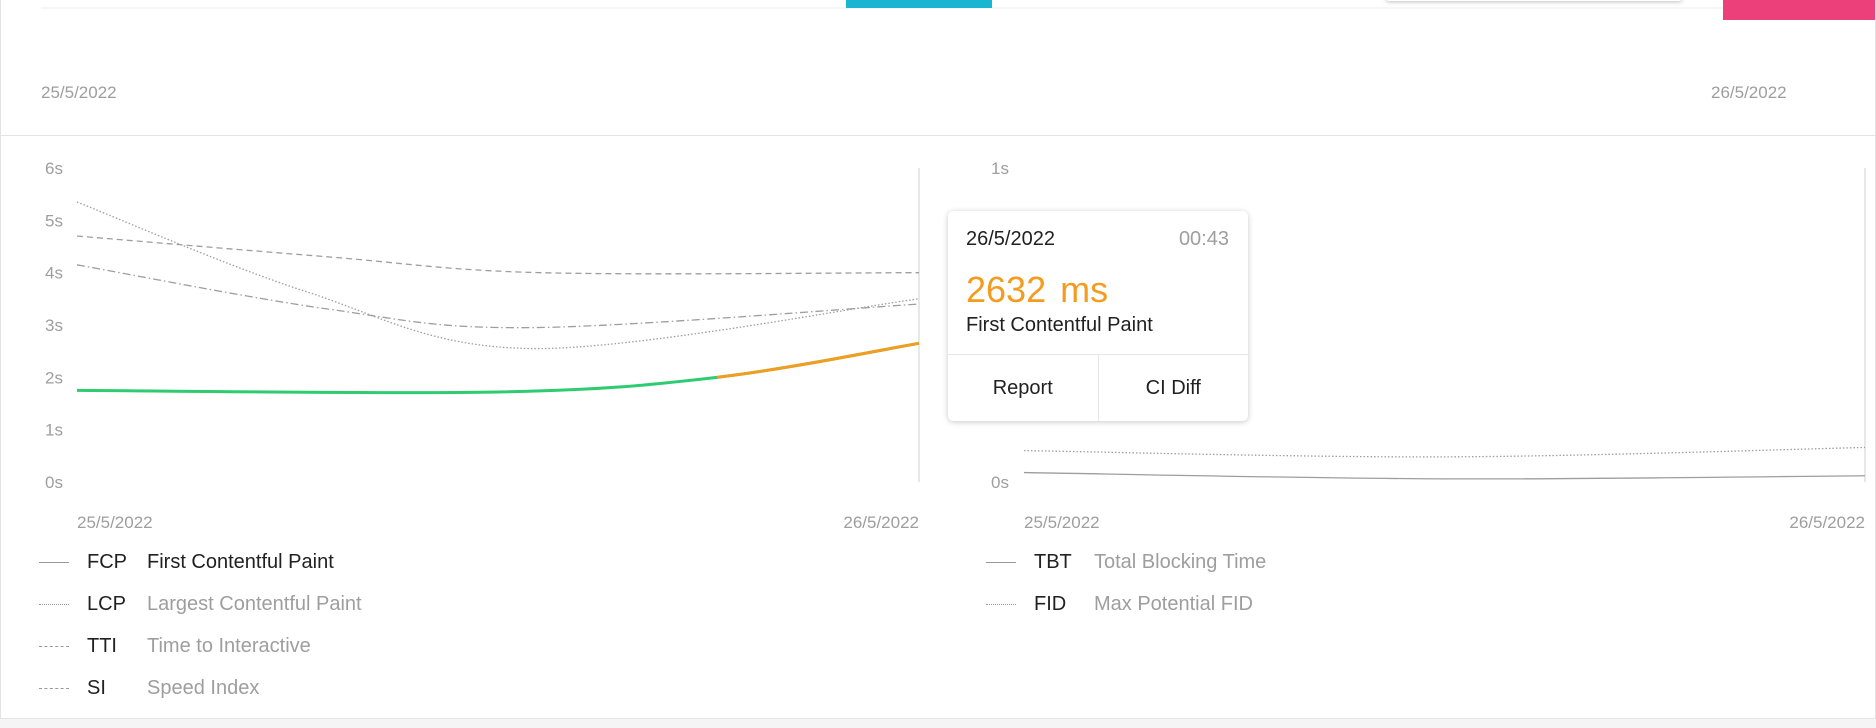 The width and height of the screenshot is (1876, 728). What do you see at coordinates (1010, 239) in the screenshot?
I see `tooltip-date: 26/5/2022` at bounding box center [1010, 239].